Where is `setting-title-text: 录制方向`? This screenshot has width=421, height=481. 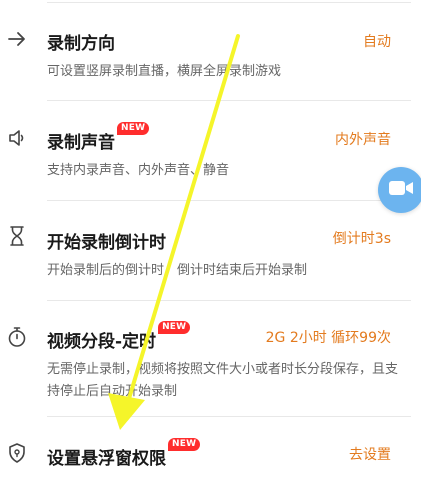
setting-title-text: 录制方向 is located at coordinates (81, 44).